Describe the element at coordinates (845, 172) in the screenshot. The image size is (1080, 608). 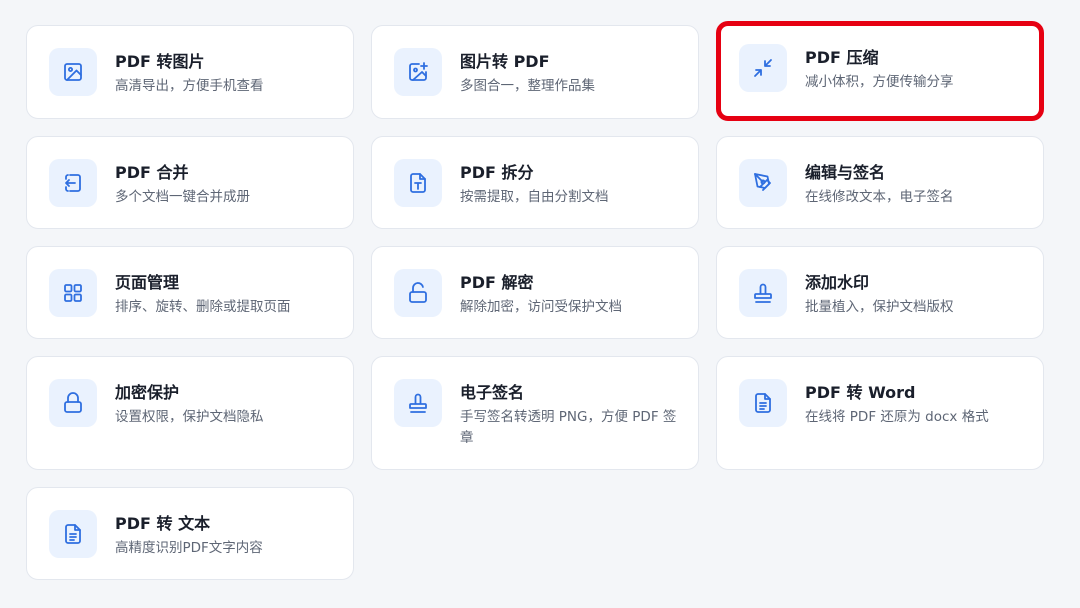
I see `tool-title: 编辑与签名` at that location.